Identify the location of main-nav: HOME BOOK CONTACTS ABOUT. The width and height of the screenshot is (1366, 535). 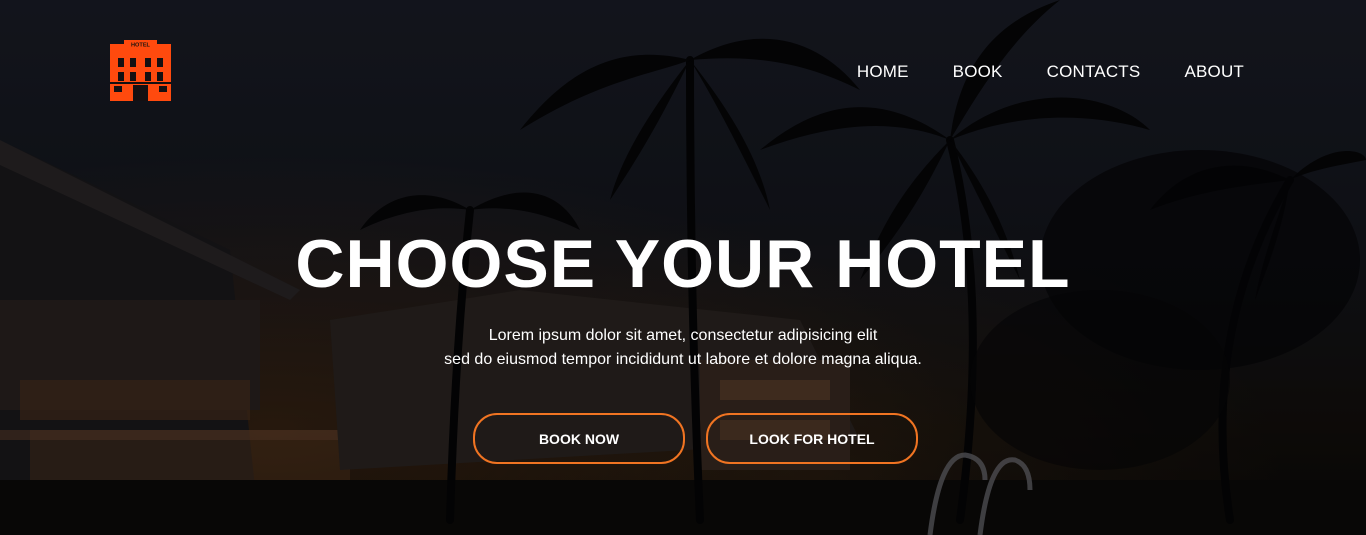
(1050, 72).